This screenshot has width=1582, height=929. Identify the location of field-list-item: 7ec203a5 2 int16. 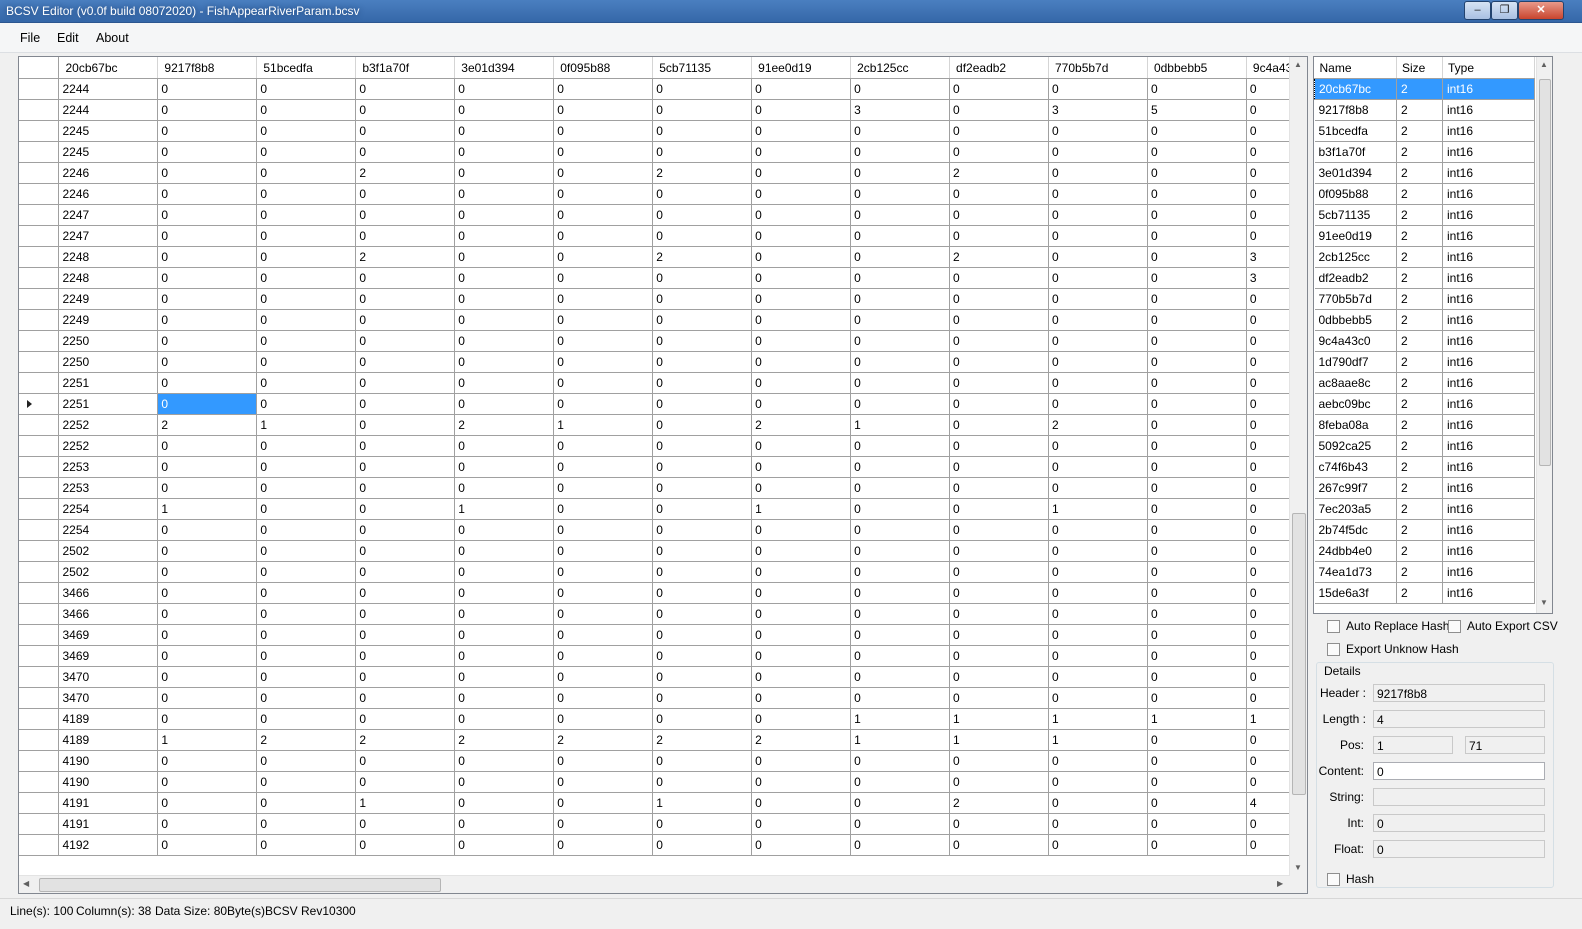
(1424, 509).